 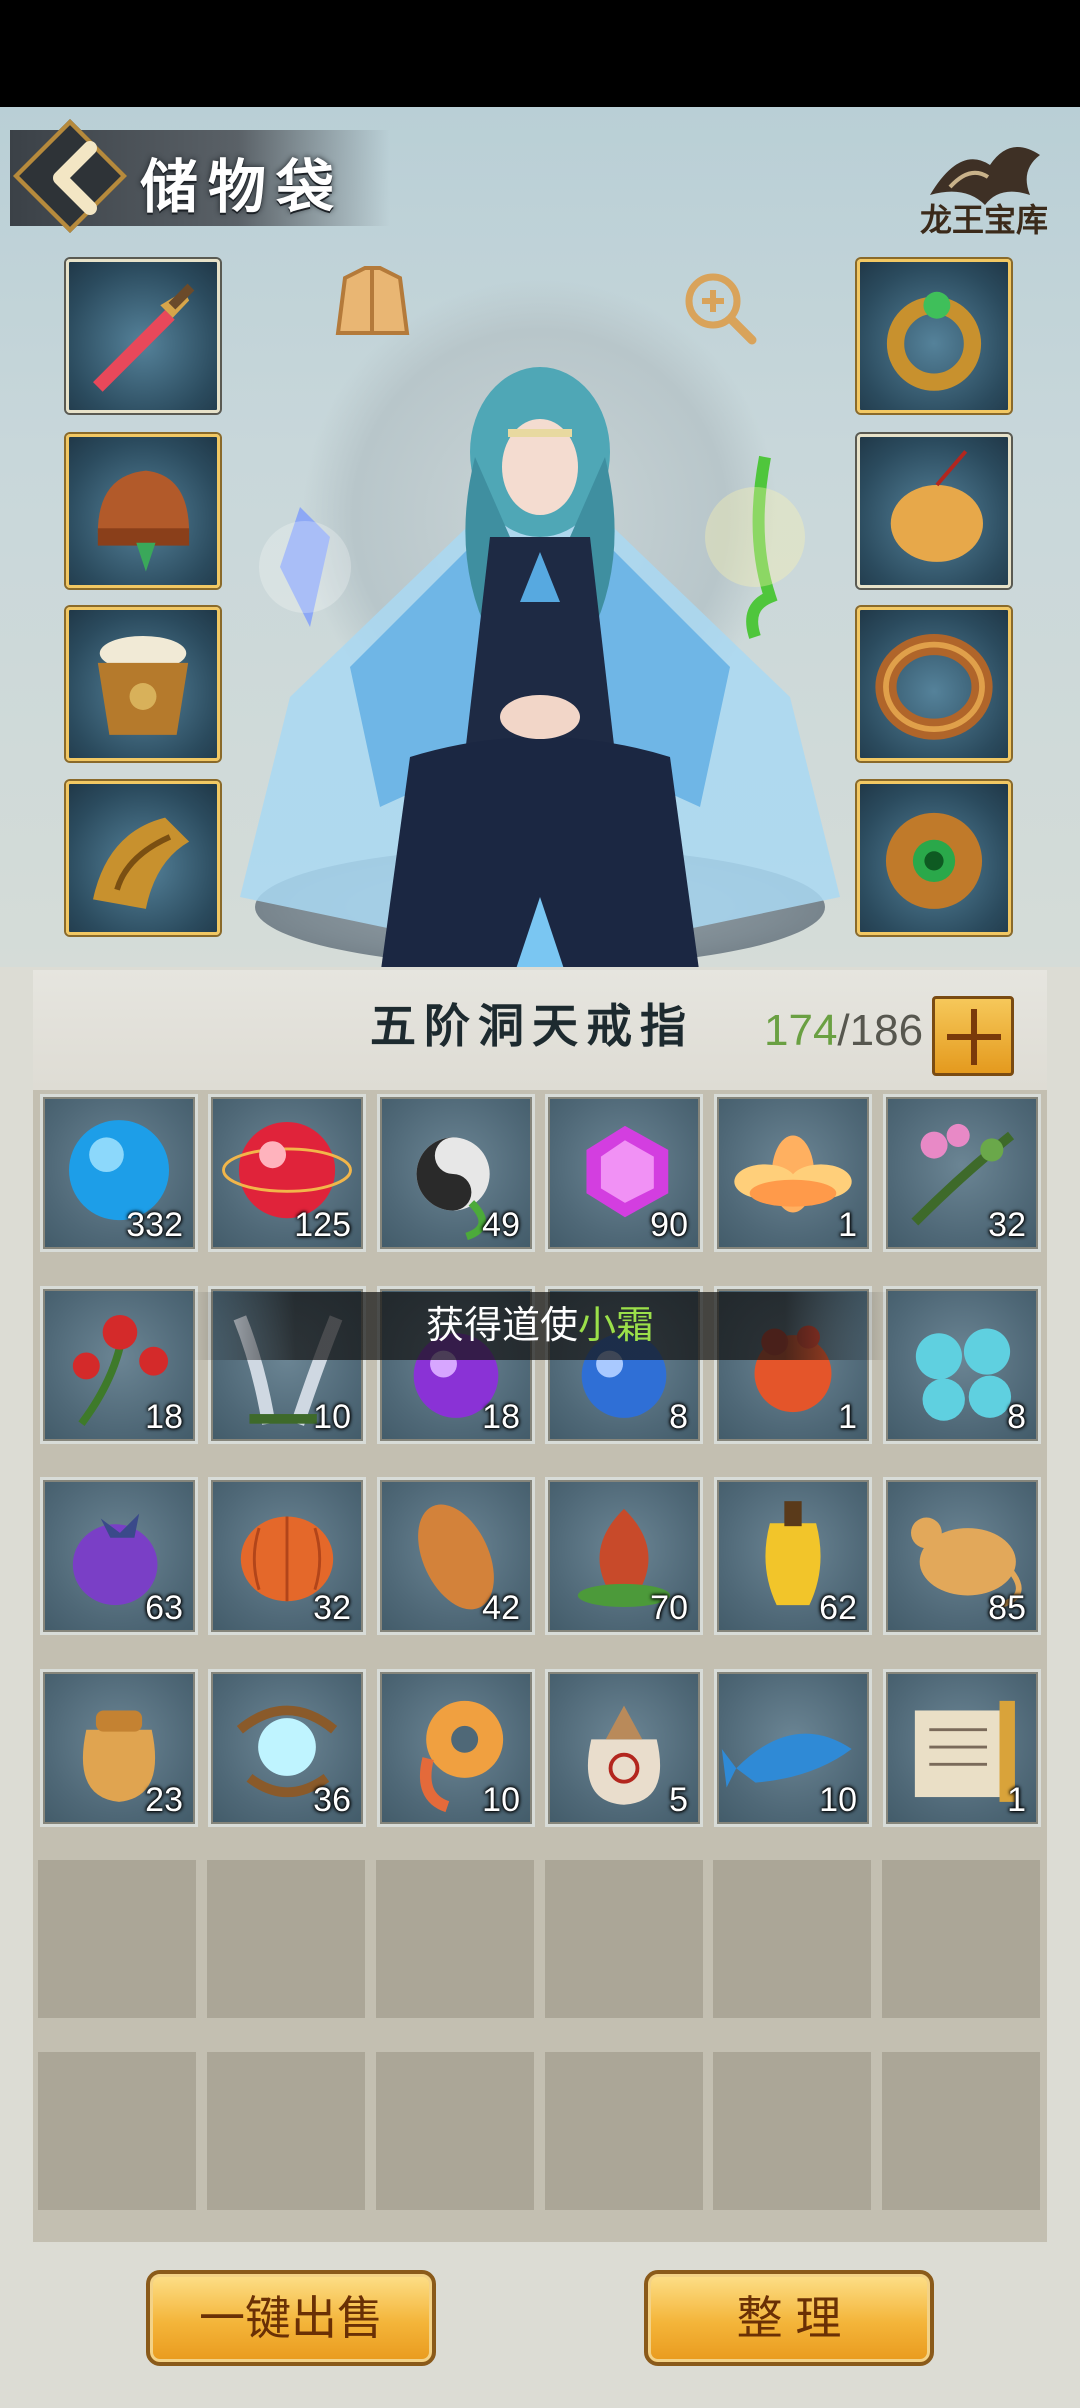 I want to click on equip-slot-pendant, so click(x=934, y=511).